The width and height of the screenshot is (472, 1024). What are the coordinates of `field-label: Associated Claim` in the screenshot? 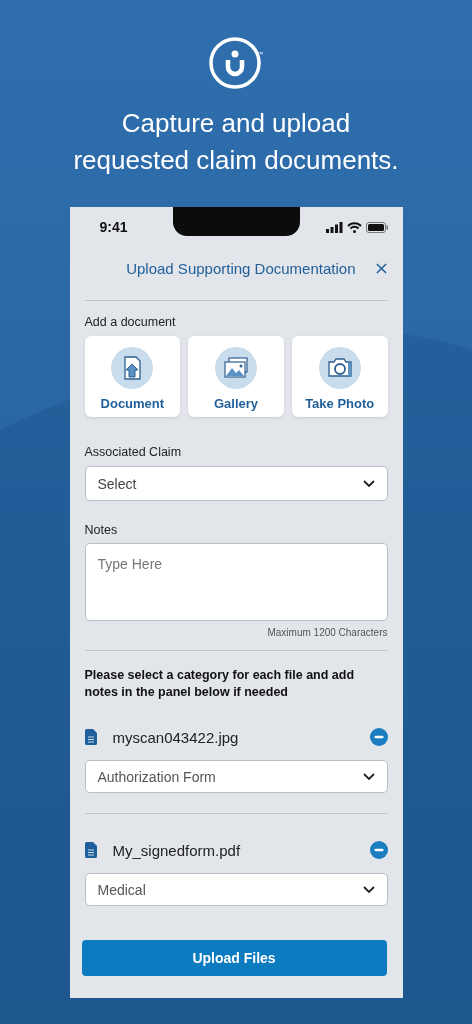 It's located at (133, 452).